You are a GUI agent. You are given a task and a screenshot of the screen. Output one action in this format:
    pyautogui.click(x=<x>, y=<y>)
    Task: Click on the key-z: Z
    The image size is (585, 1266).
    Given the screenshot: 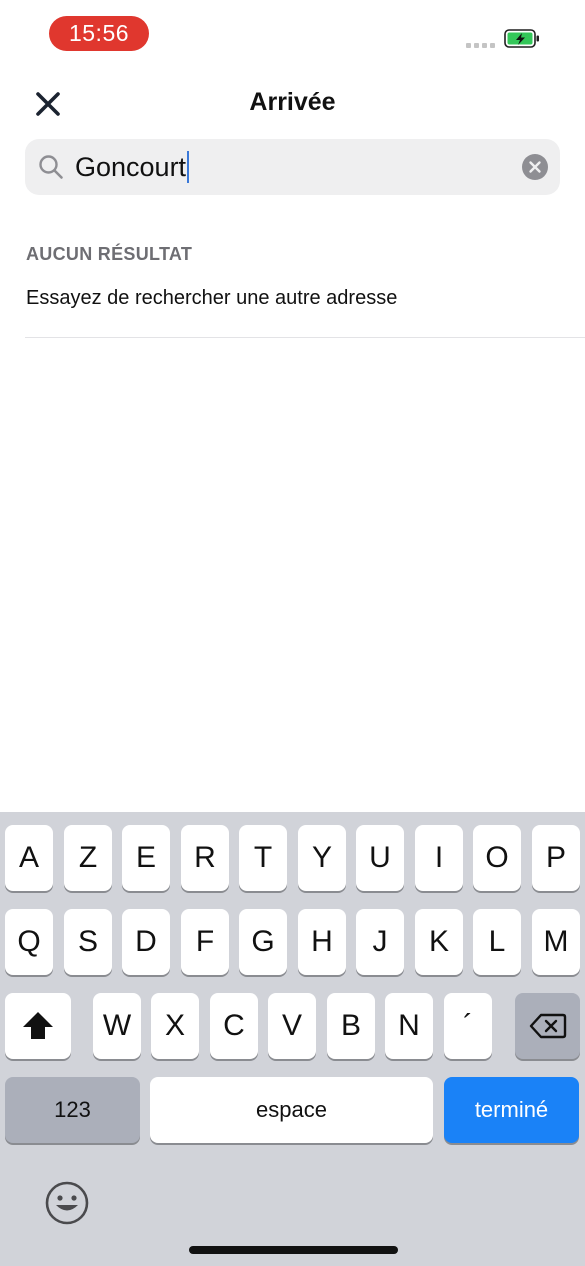 What is the action you would take?
    pyautogui.click(x=88, y=858)
    